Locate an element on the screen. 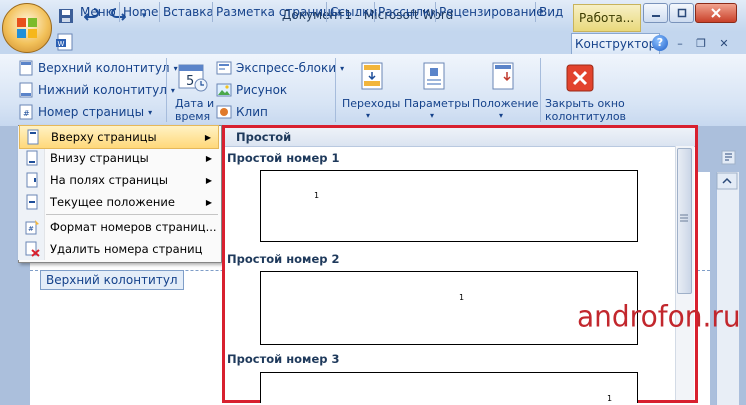 The width and height of the screenshot is (746, 405). menu-item-label: Удалить номера страниц is located at coordinates (126, 249).